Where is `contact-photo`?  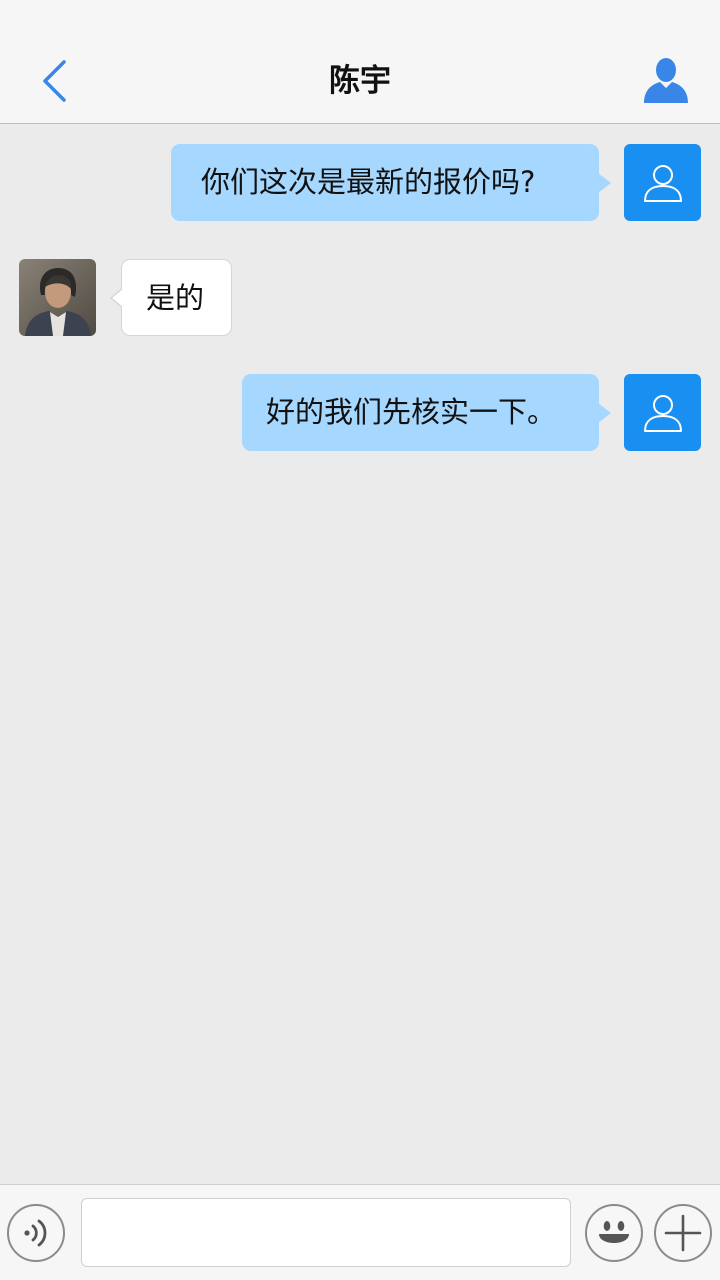 contact-photo is located at coordinates (57, 297).